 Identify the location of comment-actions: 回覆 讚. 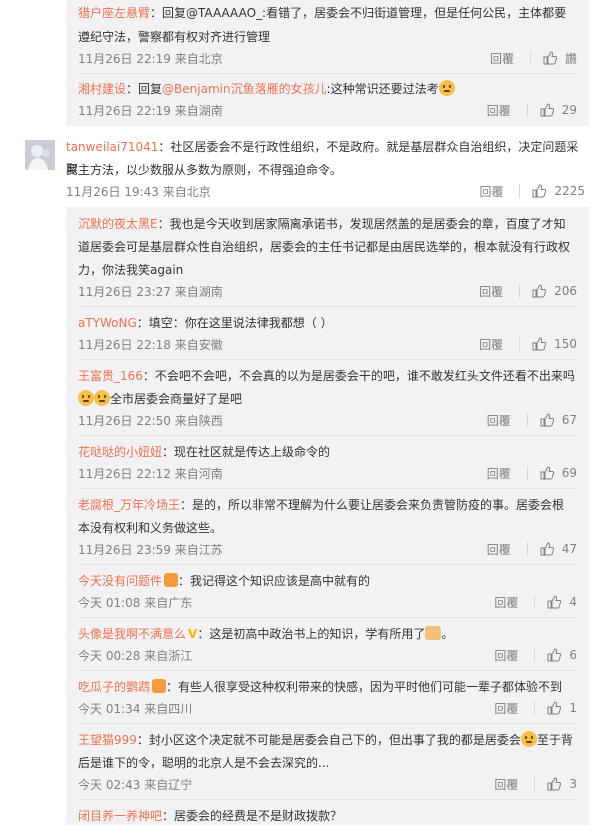
(533, 58).